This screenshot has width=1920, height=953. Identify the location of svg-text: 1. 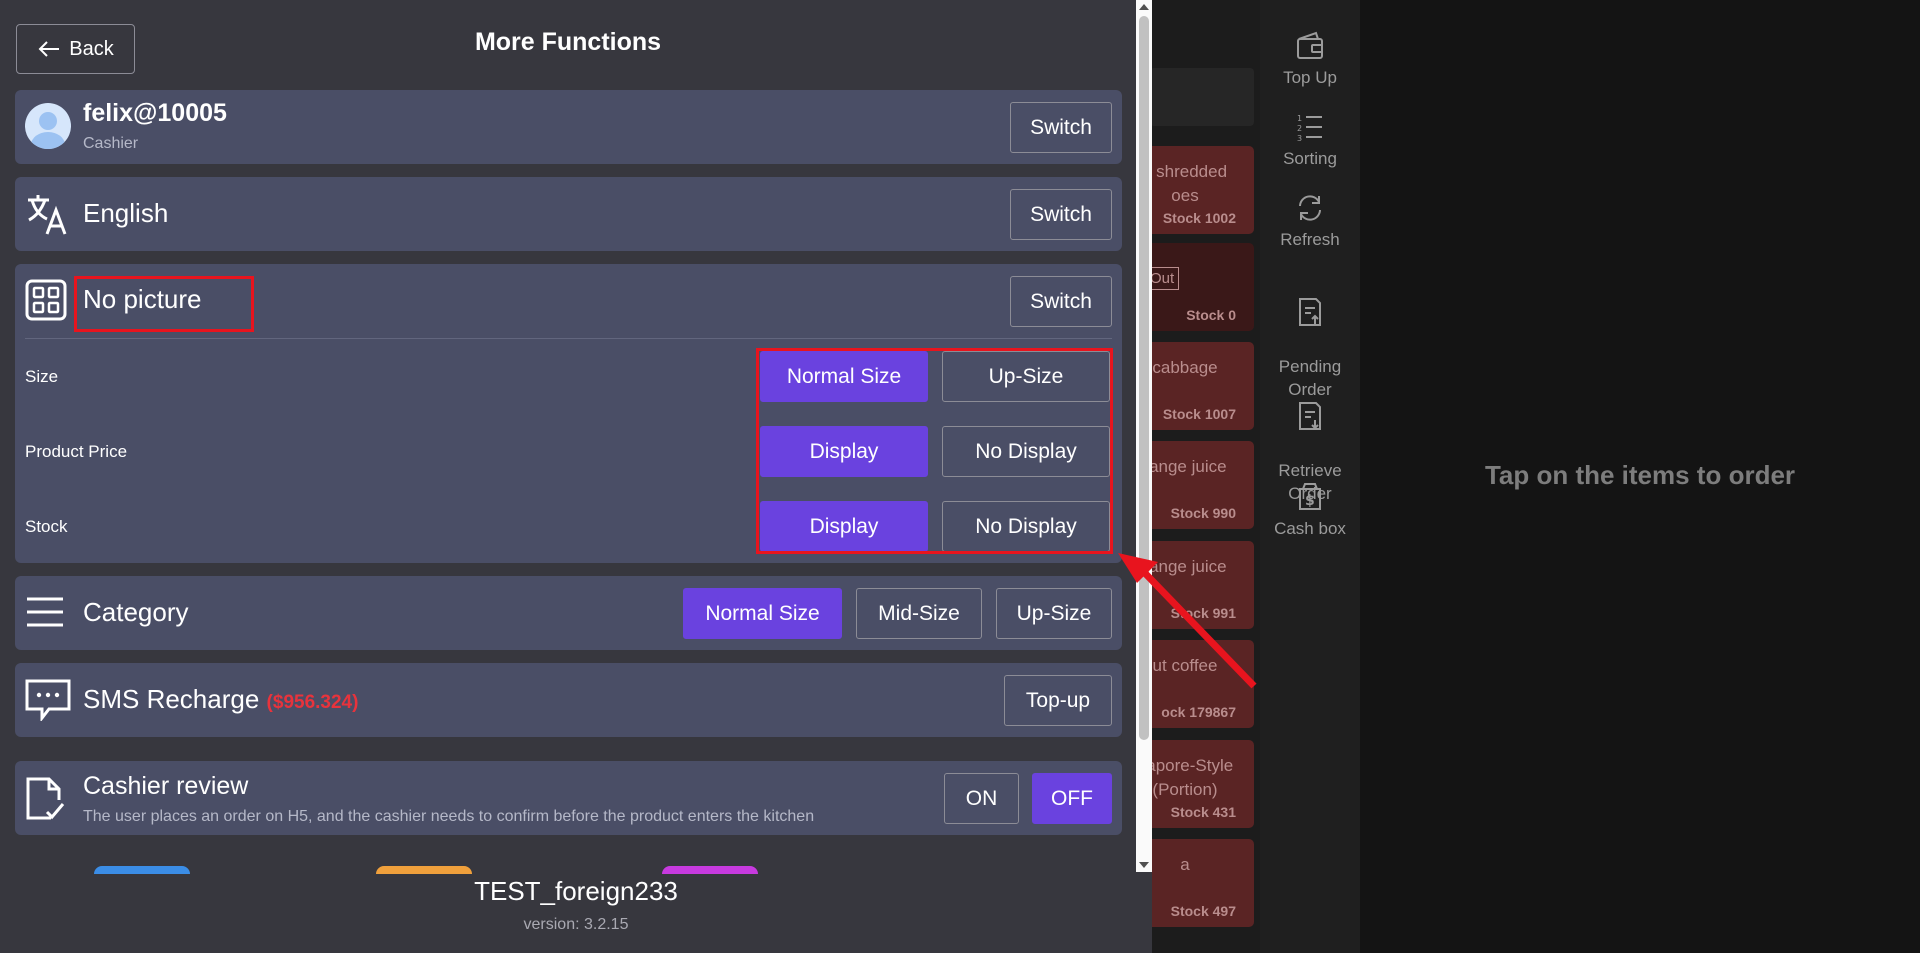
(1299, 118).